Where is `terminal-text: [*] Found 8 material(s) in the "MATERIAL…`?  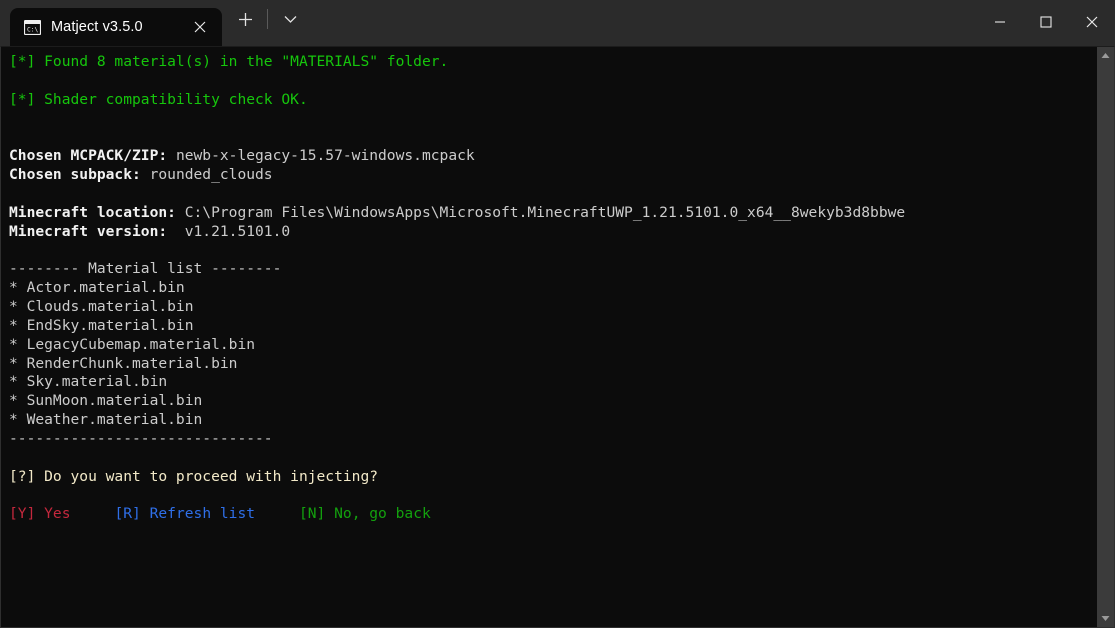 terminal-text: [*] Found 8 material(s) in the "MATERIAL… is located at coordinates (229, 61).